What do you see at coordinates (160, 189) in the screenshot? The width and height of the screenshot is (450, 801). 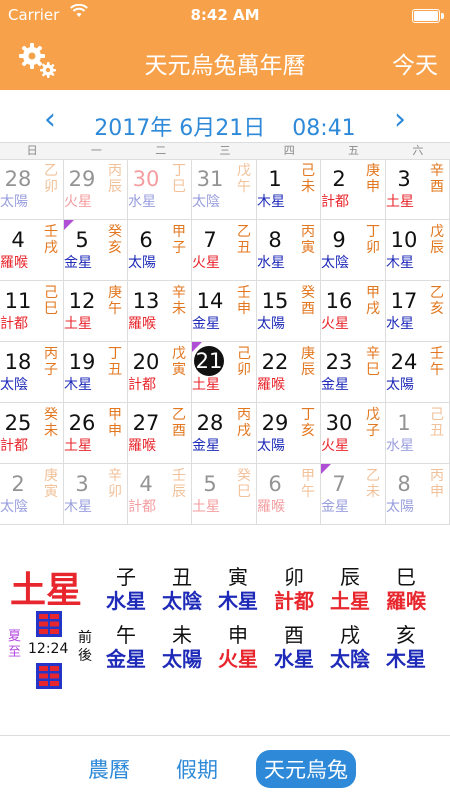 I see `calendar-day: 30 丁巳 水星` at bounding box center [160, 189].